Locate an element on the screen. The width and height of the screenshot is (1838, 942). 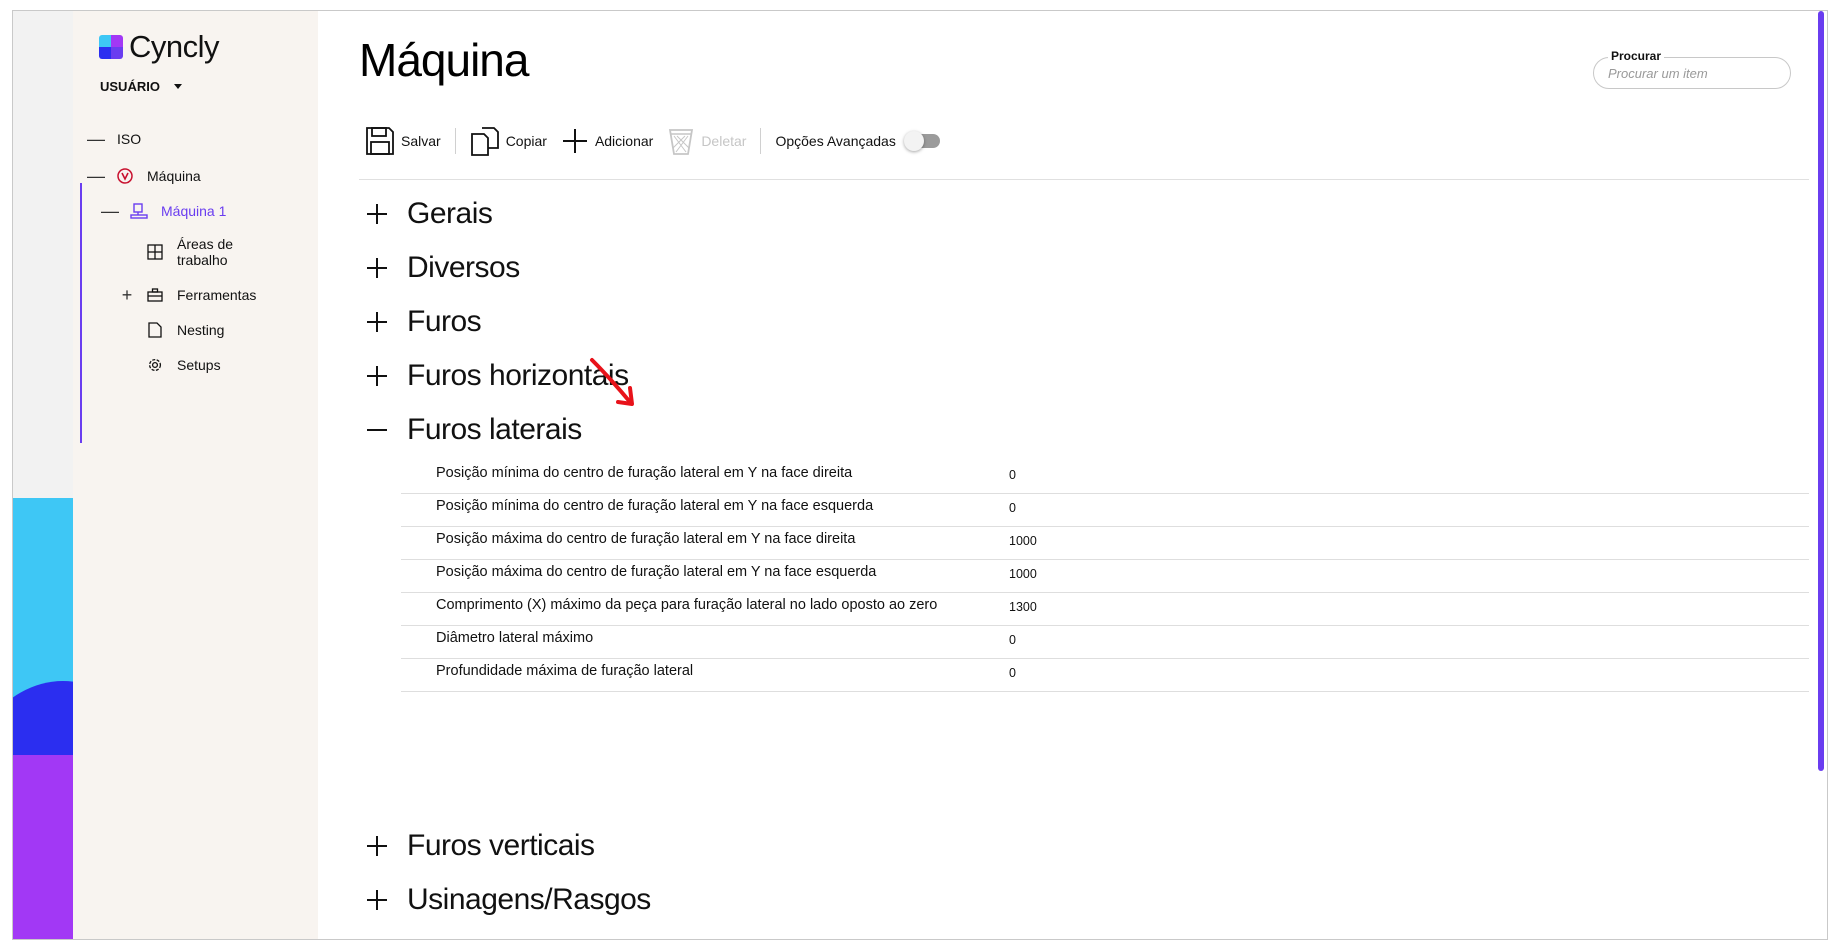
save-icon is located at coordinates (380, 141).